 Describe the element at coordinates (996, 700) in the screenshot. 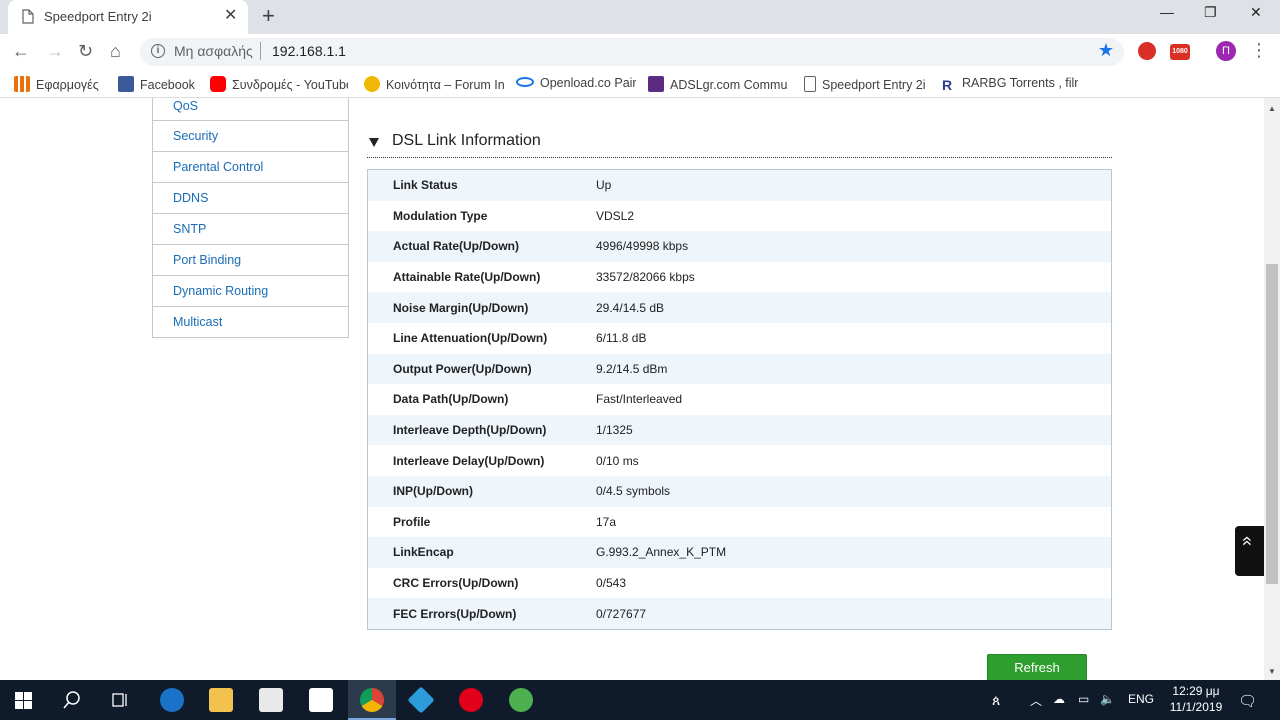

I see `people-icon: ጰ` at that location.